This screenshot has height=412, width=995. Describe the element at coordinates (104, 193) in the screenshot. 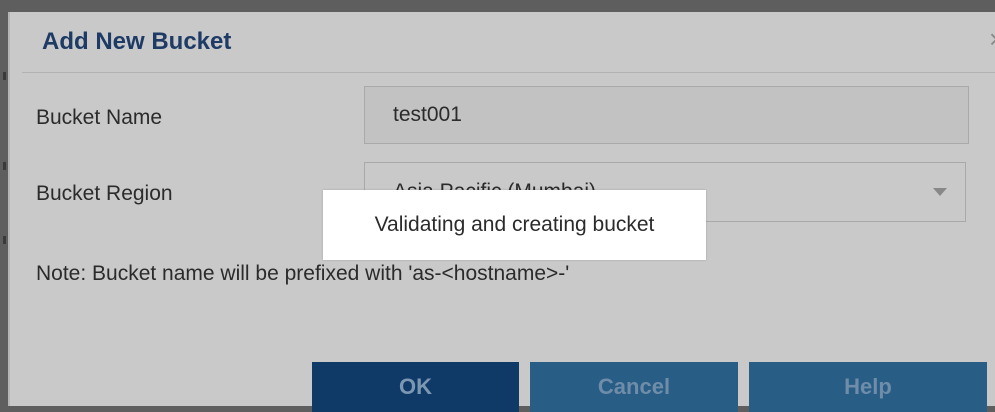

I see `bucket-region-label: Bucket Region` at that location.